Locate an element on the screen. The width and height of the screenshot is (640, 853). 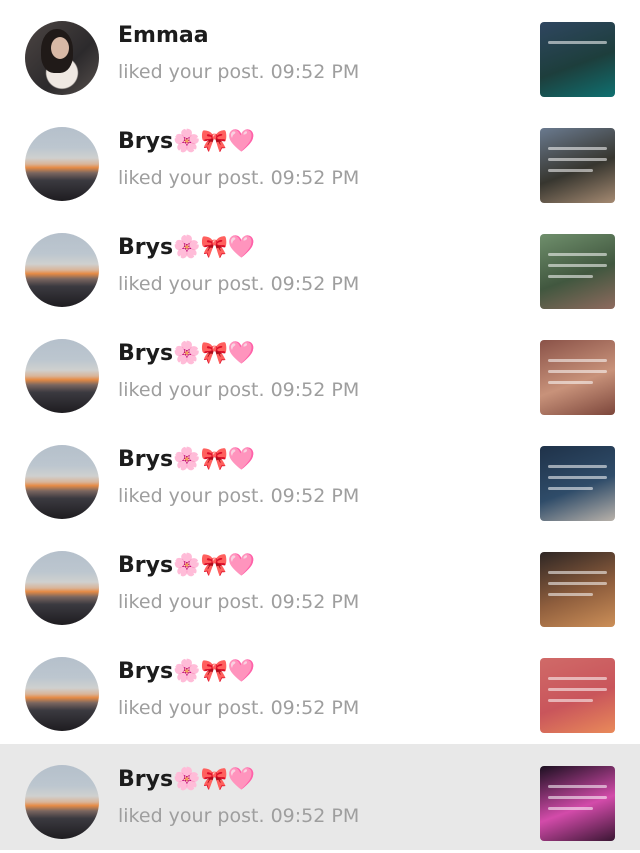
notification-row: Emmaa liked your post. 09:52 PM is located at coordinates (320, 53).